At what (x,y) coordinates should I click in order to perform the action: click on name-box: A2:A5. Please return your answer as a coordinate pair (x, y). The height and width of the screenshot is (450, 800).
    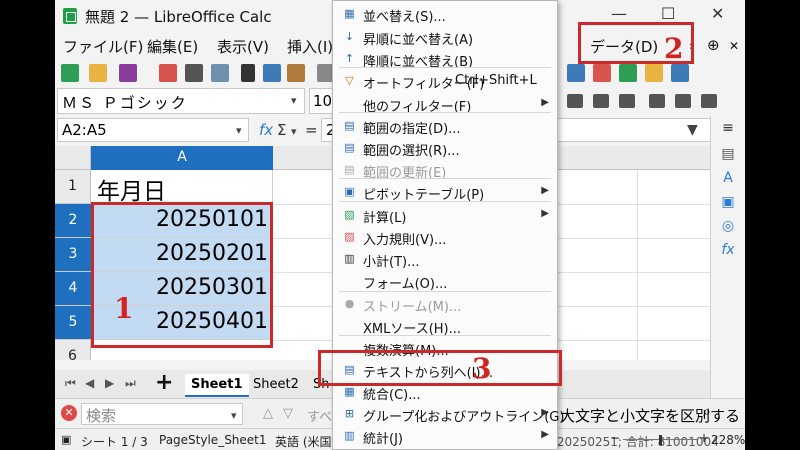
    Looking at the image, I should click on (153, 130).